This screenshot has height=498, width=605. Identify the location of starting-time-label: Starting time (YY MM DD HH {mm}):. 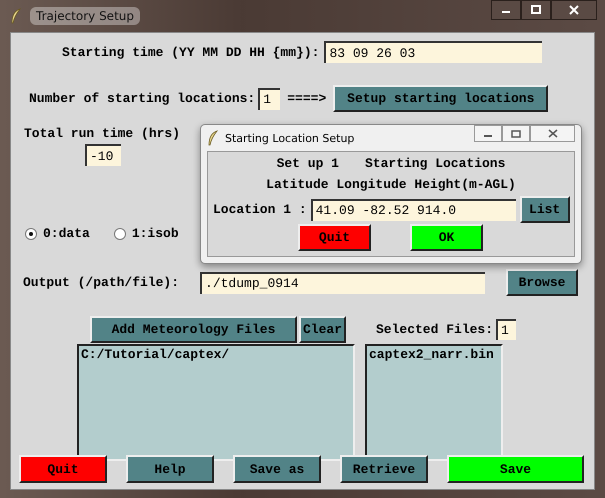
(191, 52).